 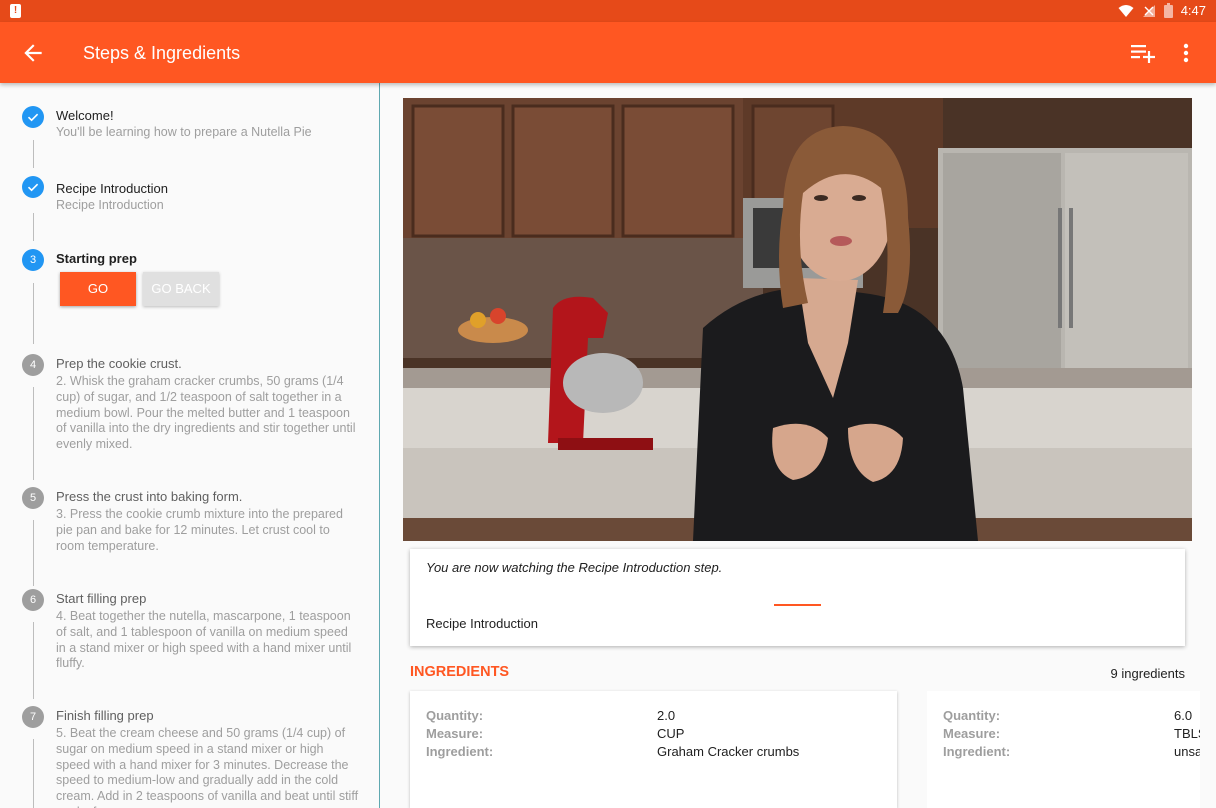 What do you see at coordinates (482, 623) in the screenshot?
I see `current-step-name: Recipe Introduction` at bounding box center [482, 623].